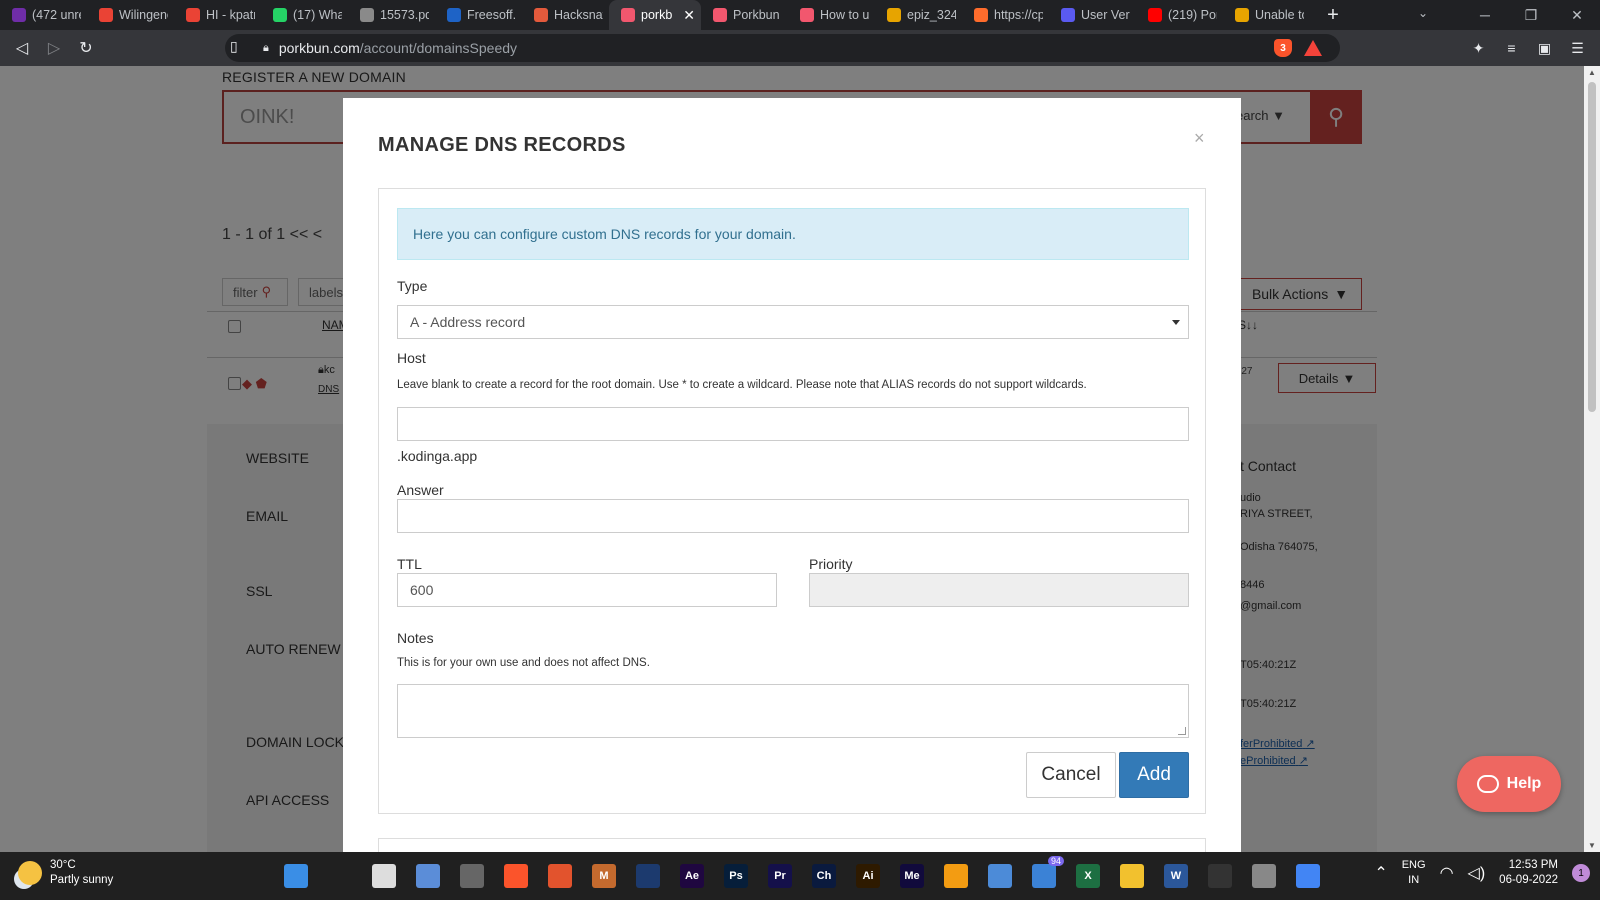  I want to click on file-icon, so click(384, 876).